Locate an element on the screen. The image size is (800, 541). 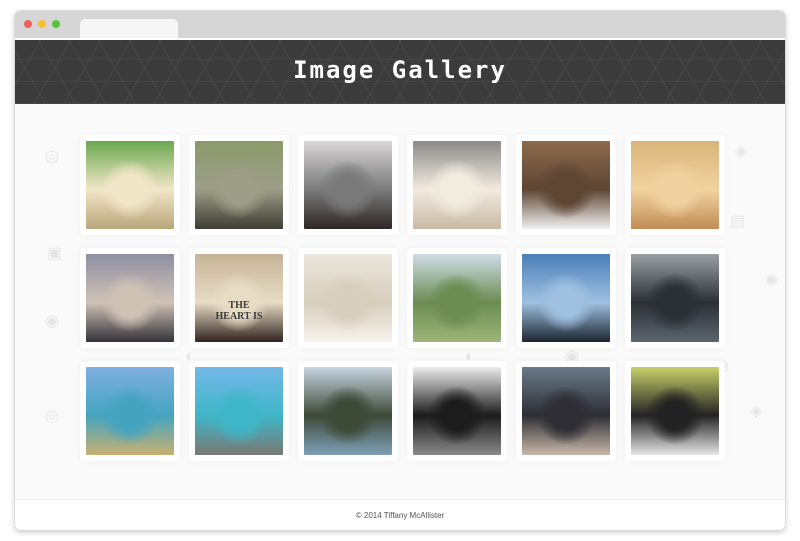
camera-pattern-icon: ▤ is located at coordinates (738, 221).